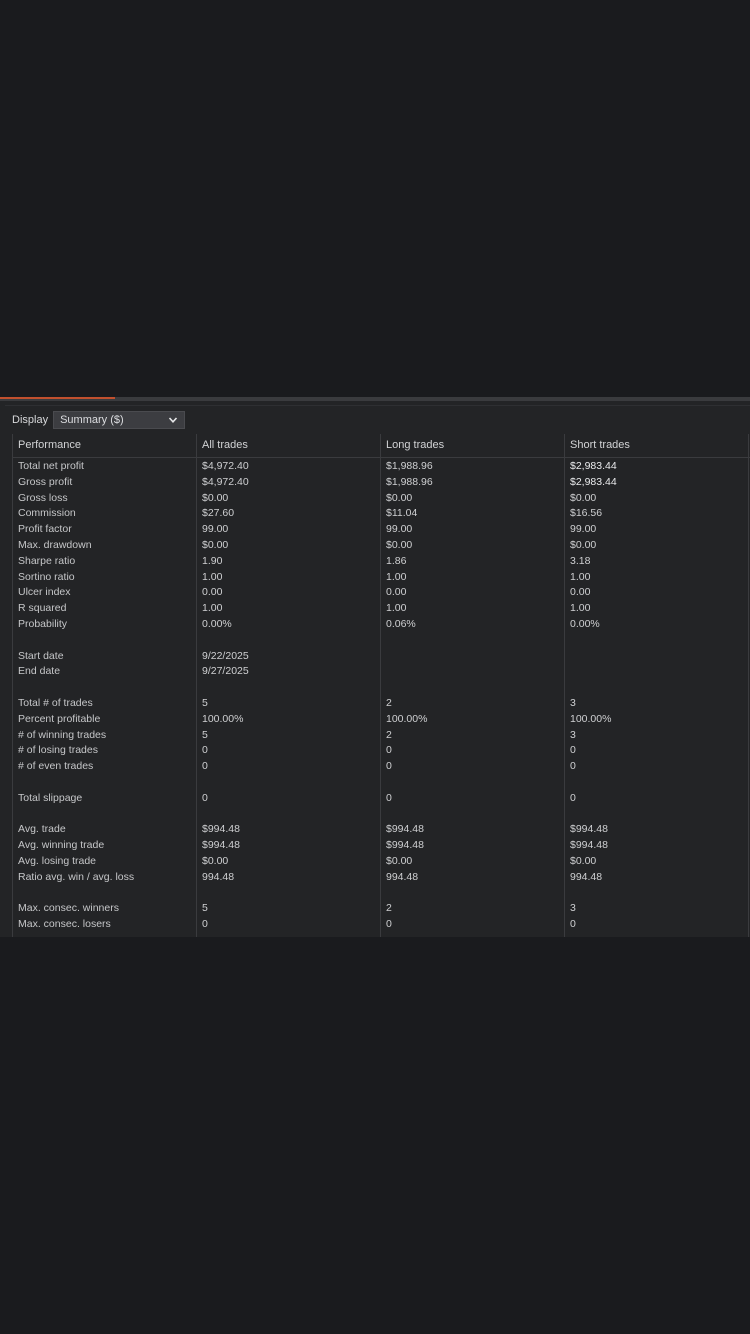  Describe the element at coordinates (399, 529) in the screenshot. I see `cell-long-trades: 99.00` at that location.